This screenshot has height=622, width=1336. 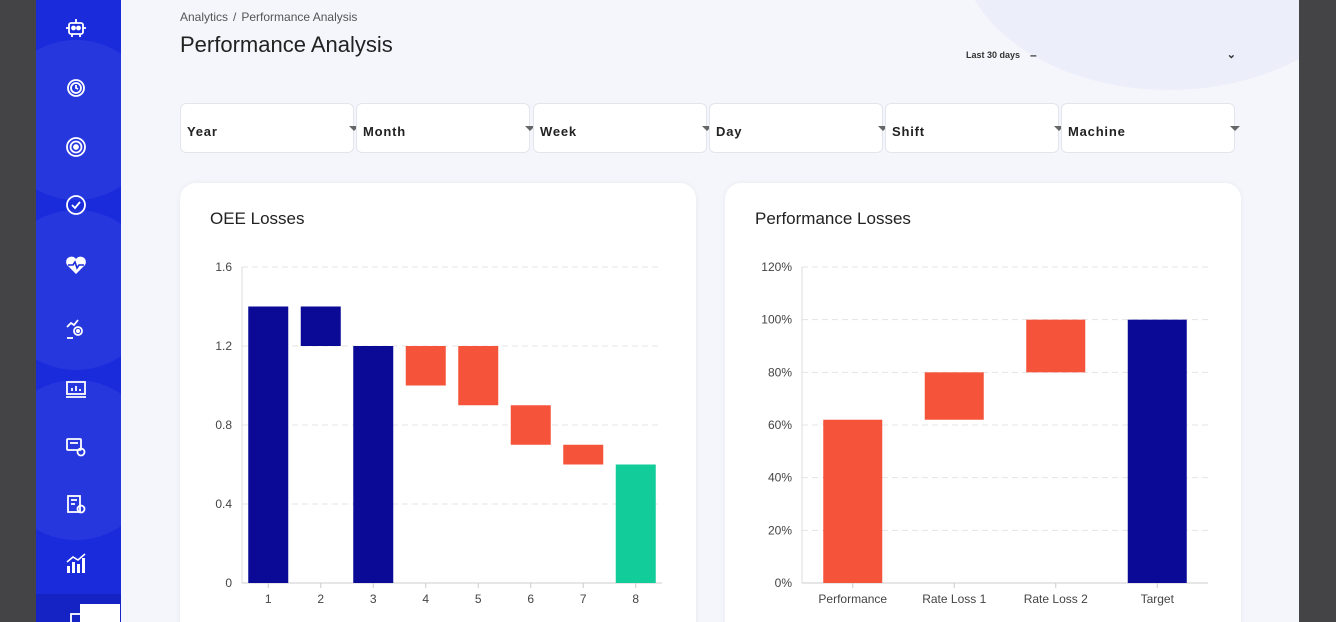 What do you see at coordinates (780, 478) in the screenshot?
I see `y-tick-label: 40%` at bounding box center [780, 478].